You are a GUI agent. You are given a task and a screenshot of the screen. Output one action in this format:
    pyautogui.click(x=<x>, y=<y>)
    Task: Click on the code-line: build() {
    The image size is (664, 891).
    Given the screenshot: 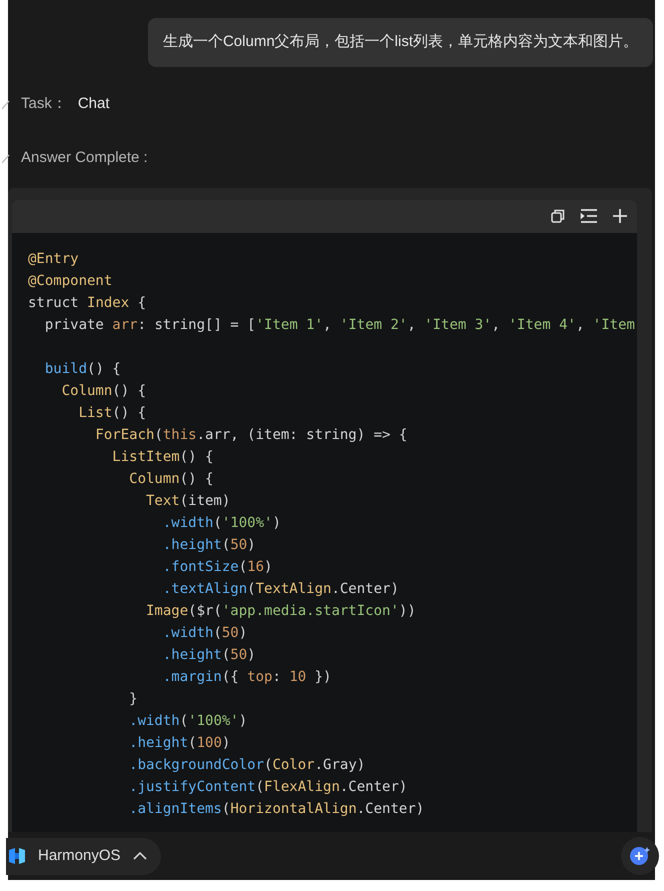 What is the action you would take?
    pyautogui.click(x=82, y=369)
    